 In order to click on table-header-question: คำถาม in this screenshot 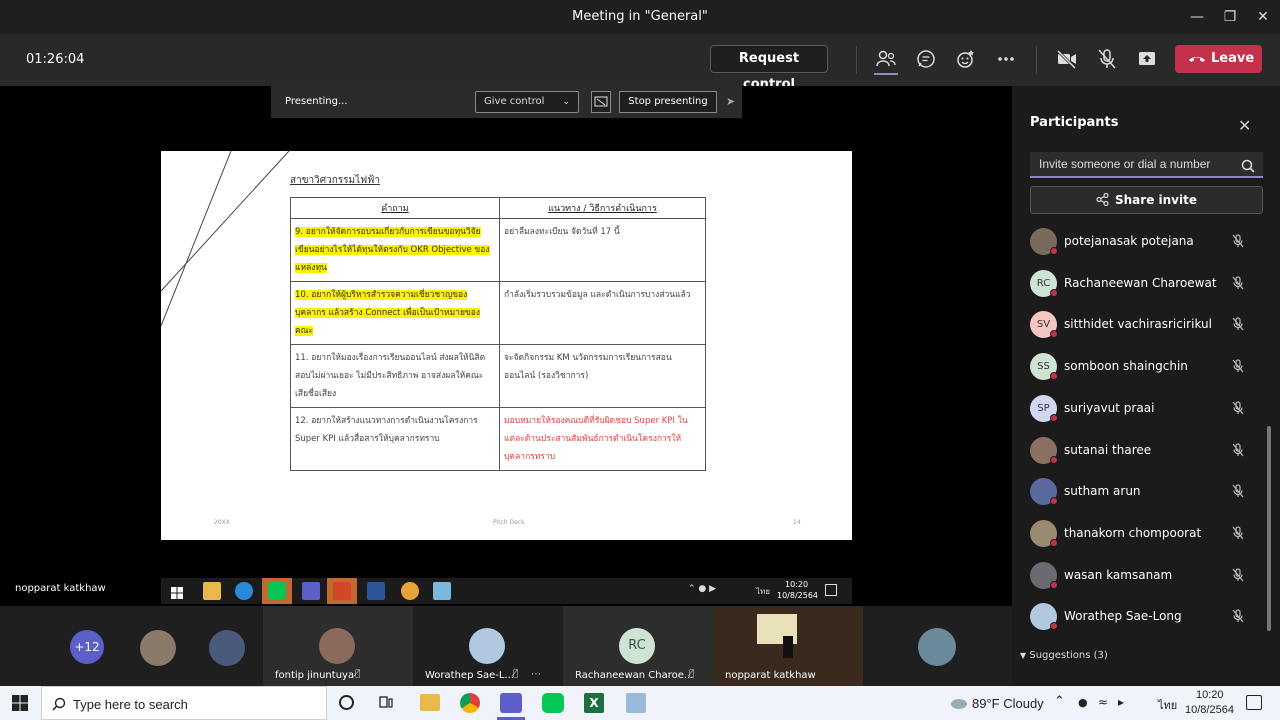, I will do `click(395, 208)`.